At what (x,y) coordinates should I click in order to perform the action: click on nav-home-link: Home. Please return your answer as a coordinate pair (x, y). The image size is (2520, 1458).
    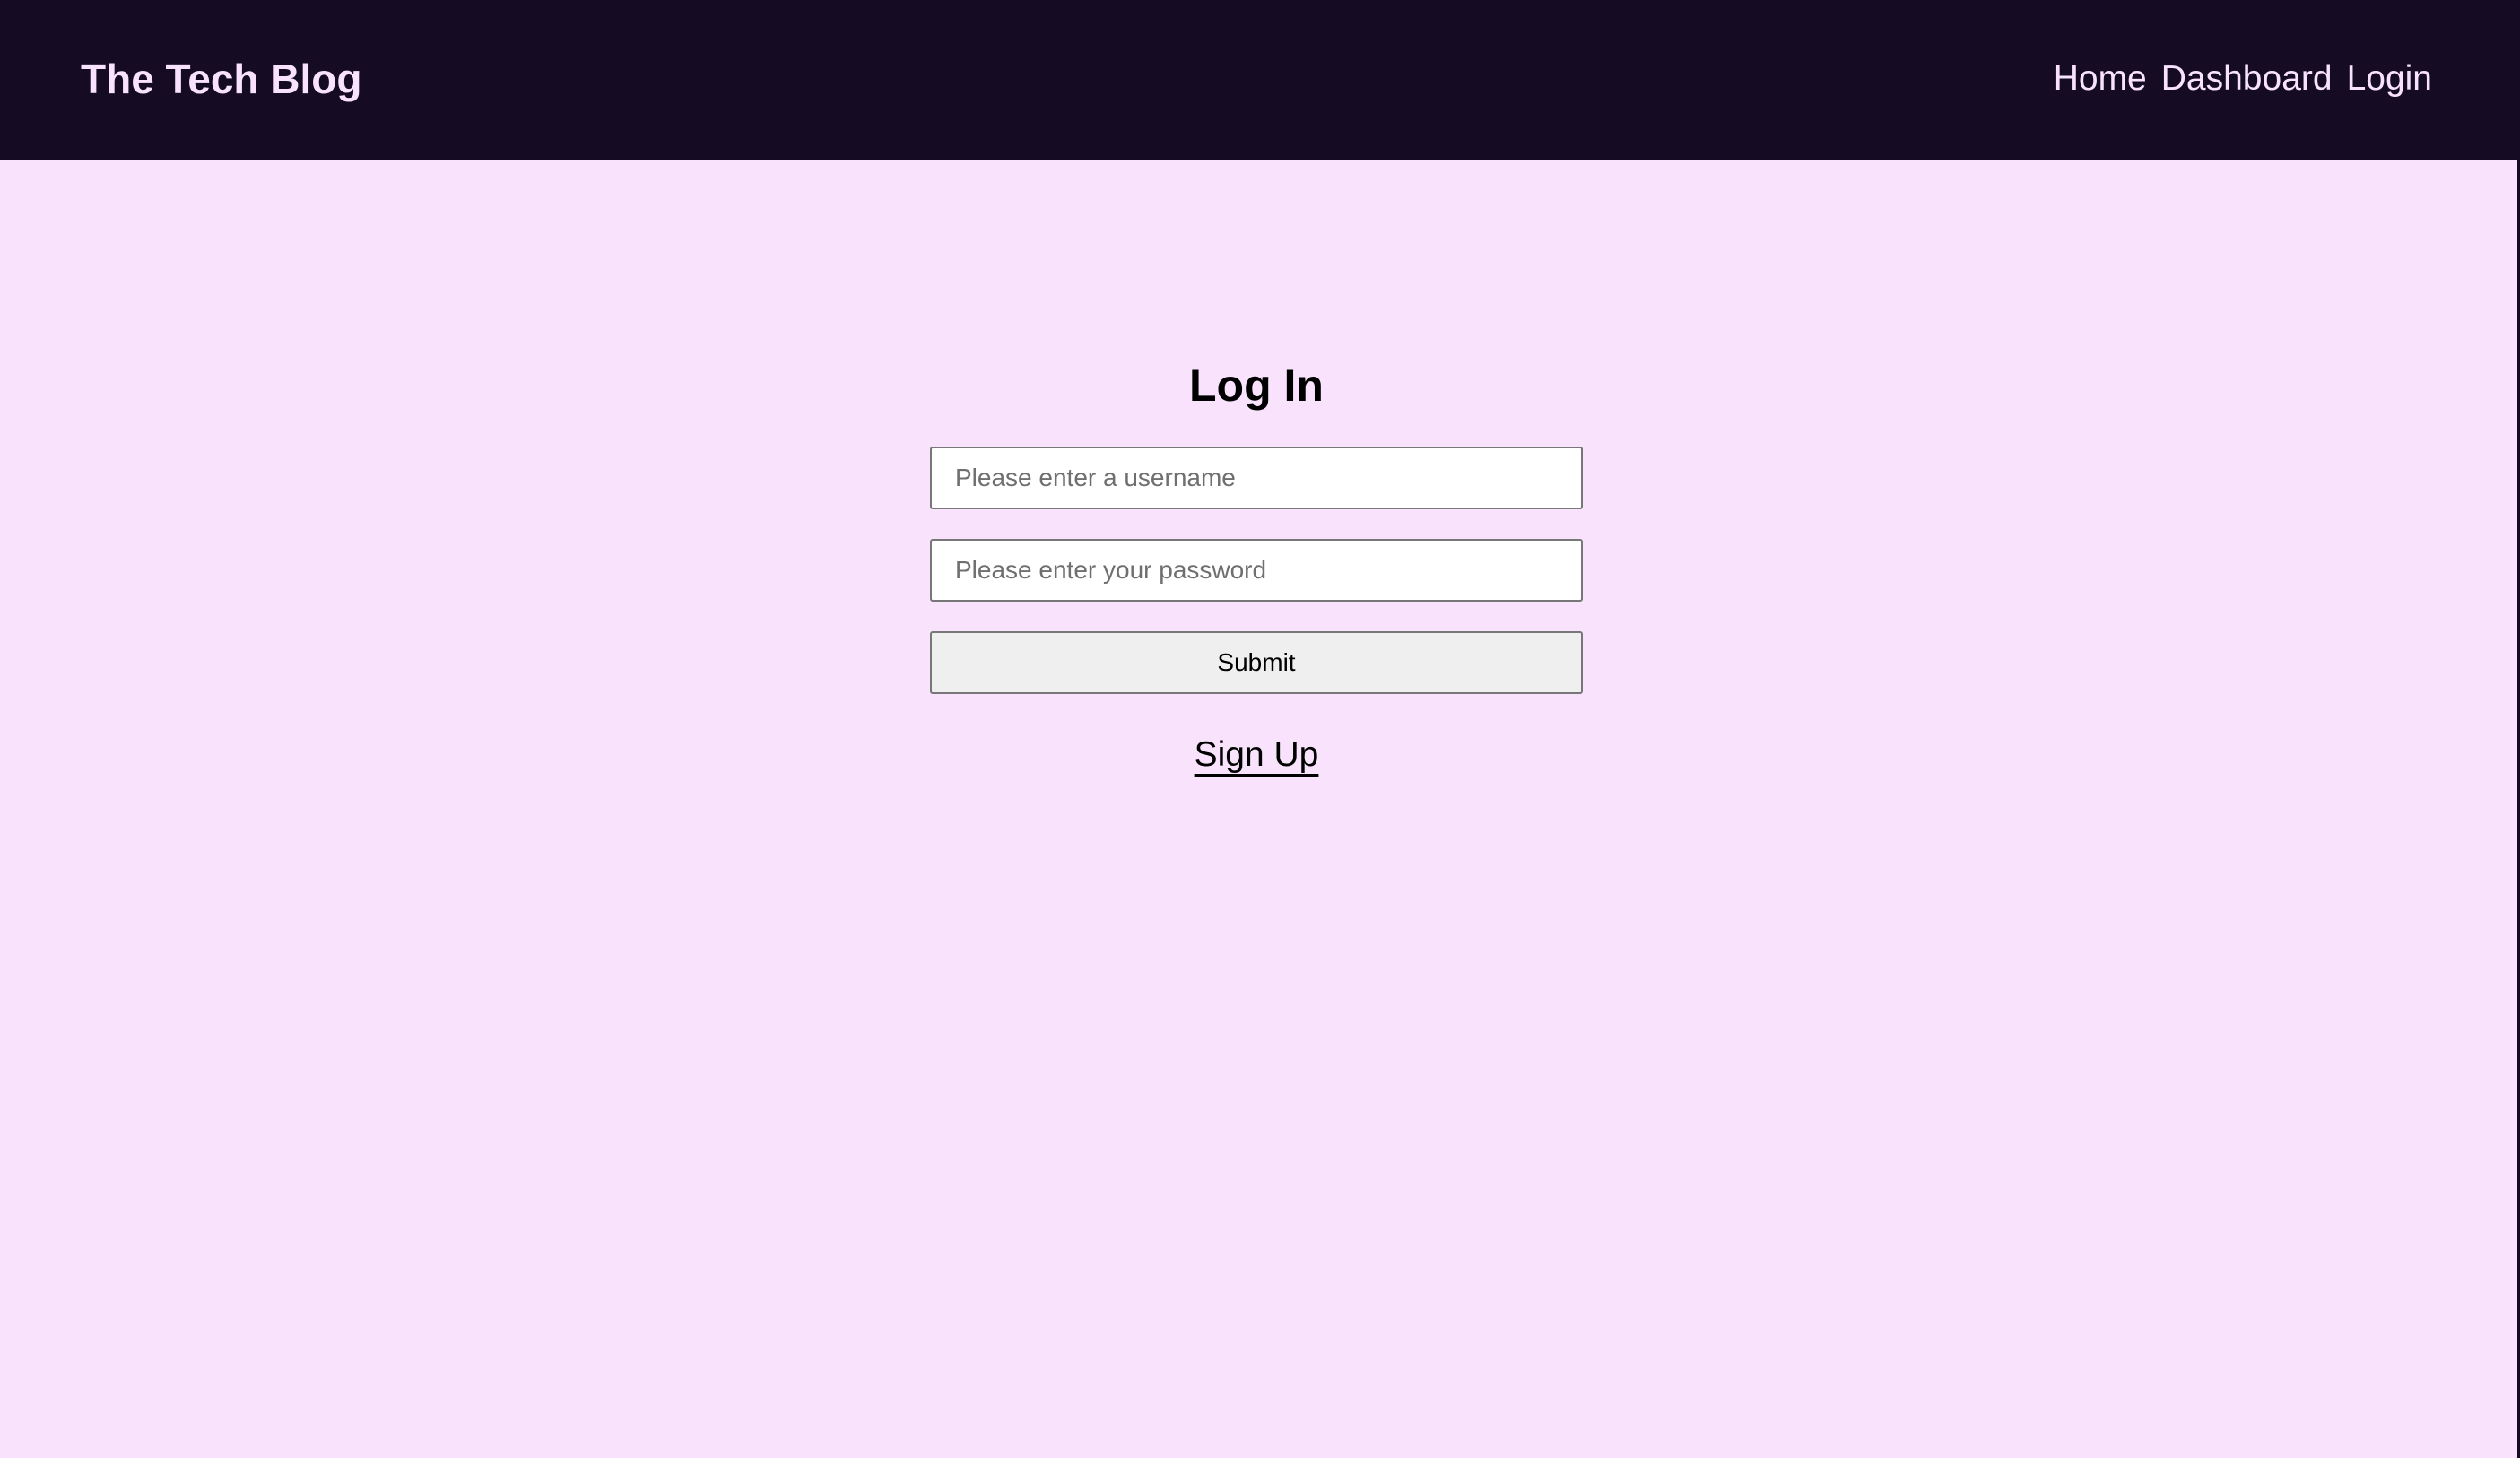
    Looking at the image, I should click on (2100, 78).